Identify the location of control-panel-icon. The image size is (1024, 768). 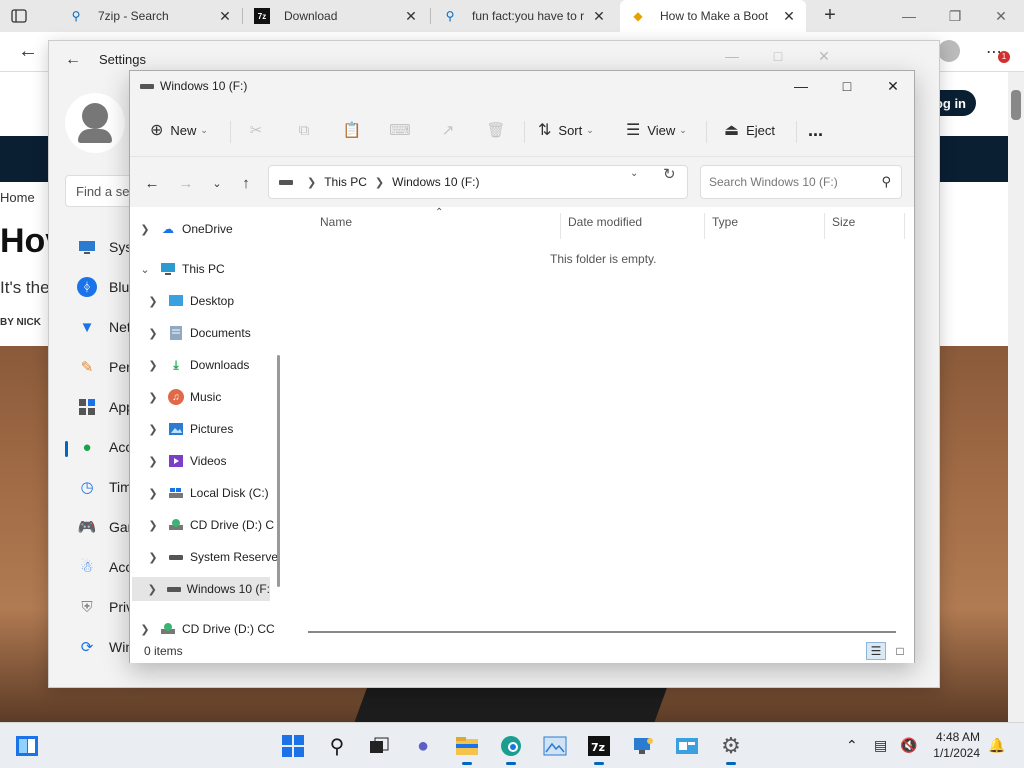
(687, 746).